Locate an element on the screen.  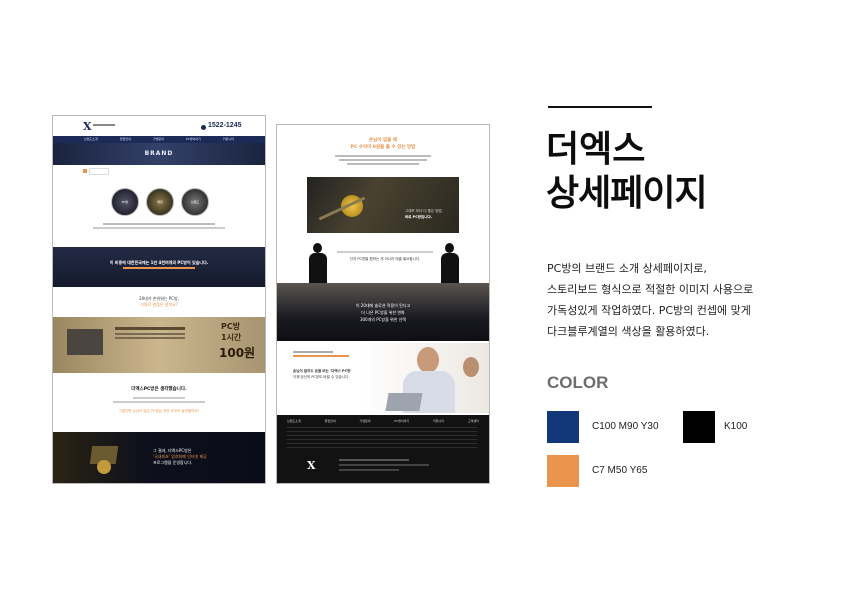
color-swatch-navy is located at coordinates (563, 427).